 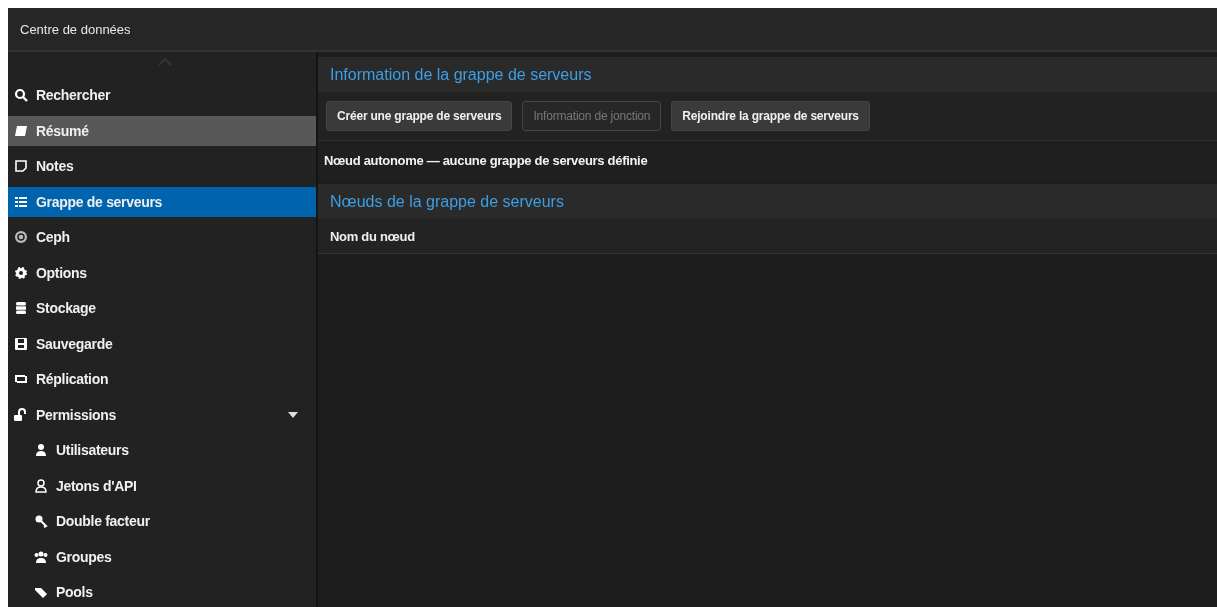 What do you see at coordinates (419, 116) in the screenshot?
I see `toolbar-button: Créer une grappe de serveurs` at bounding box center [419, 116].